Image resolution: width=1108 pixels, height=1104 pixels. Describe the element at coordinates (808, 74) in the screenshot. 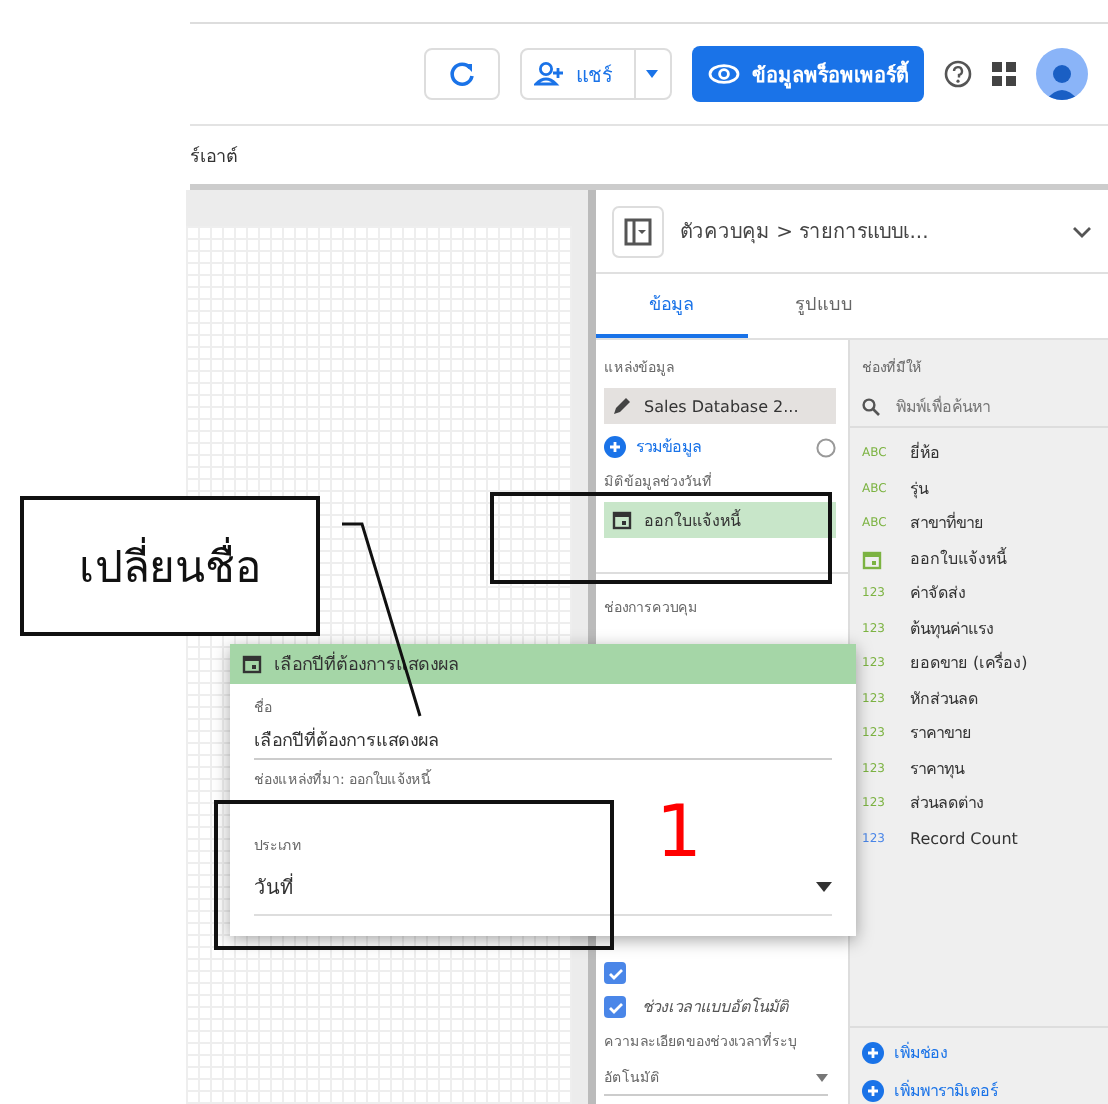

I see `view-button: ข้อมูลพร็อพเพอร์ตี้` at that location.